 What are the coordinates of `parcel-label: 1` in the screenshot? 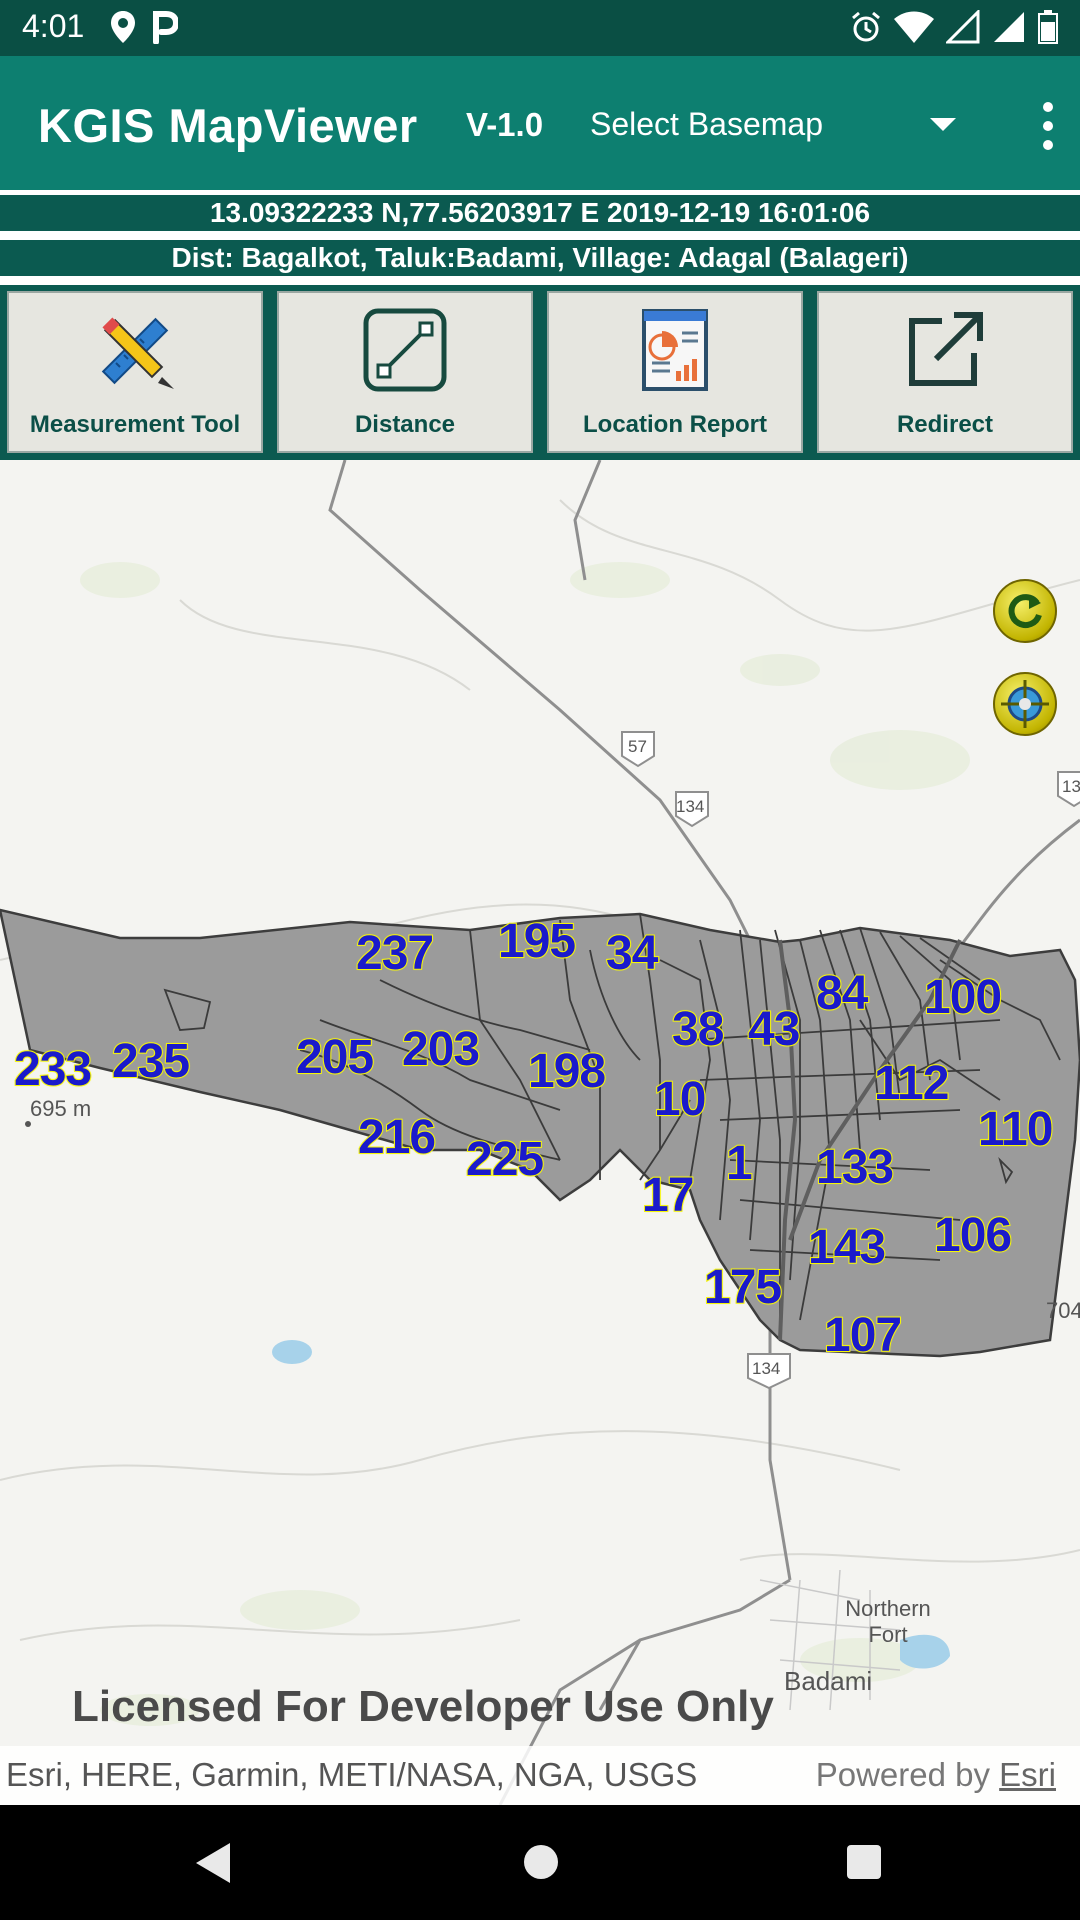 It's located at (739, 1163).